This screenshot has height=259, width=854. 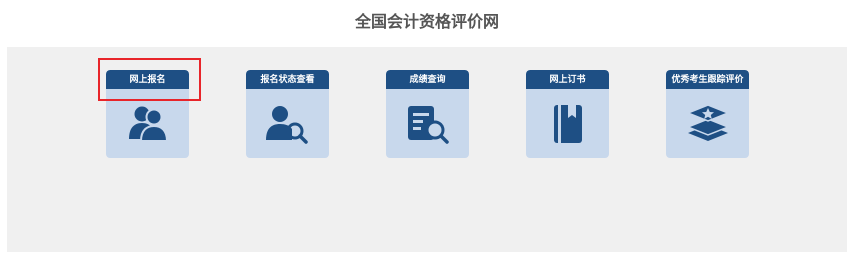 What do you see at coordinates (287, 124) in the screenshot?
I see `user-search-icon` at bounding box center [287, 124].